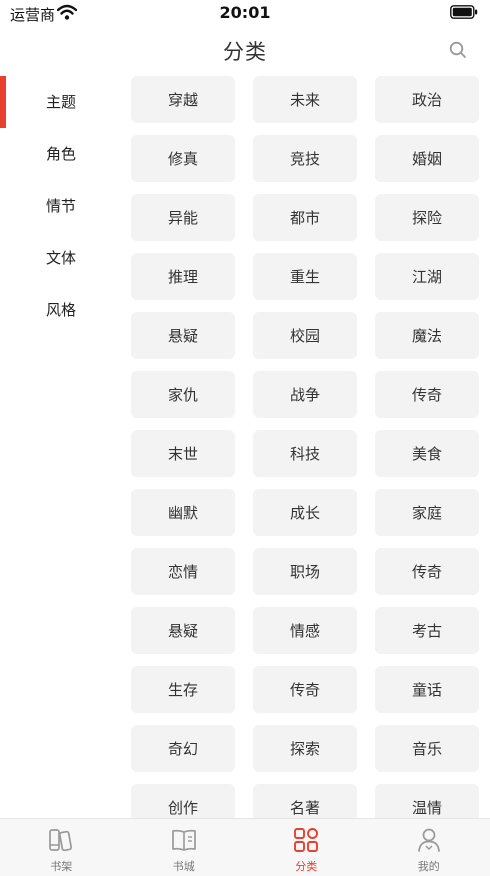 The height and width of the screenshot is (876, 490). What do you see at coordinates (183, 158) in the screenshot?
I see `category-tag: 修真` at bounding box center [183, 158].